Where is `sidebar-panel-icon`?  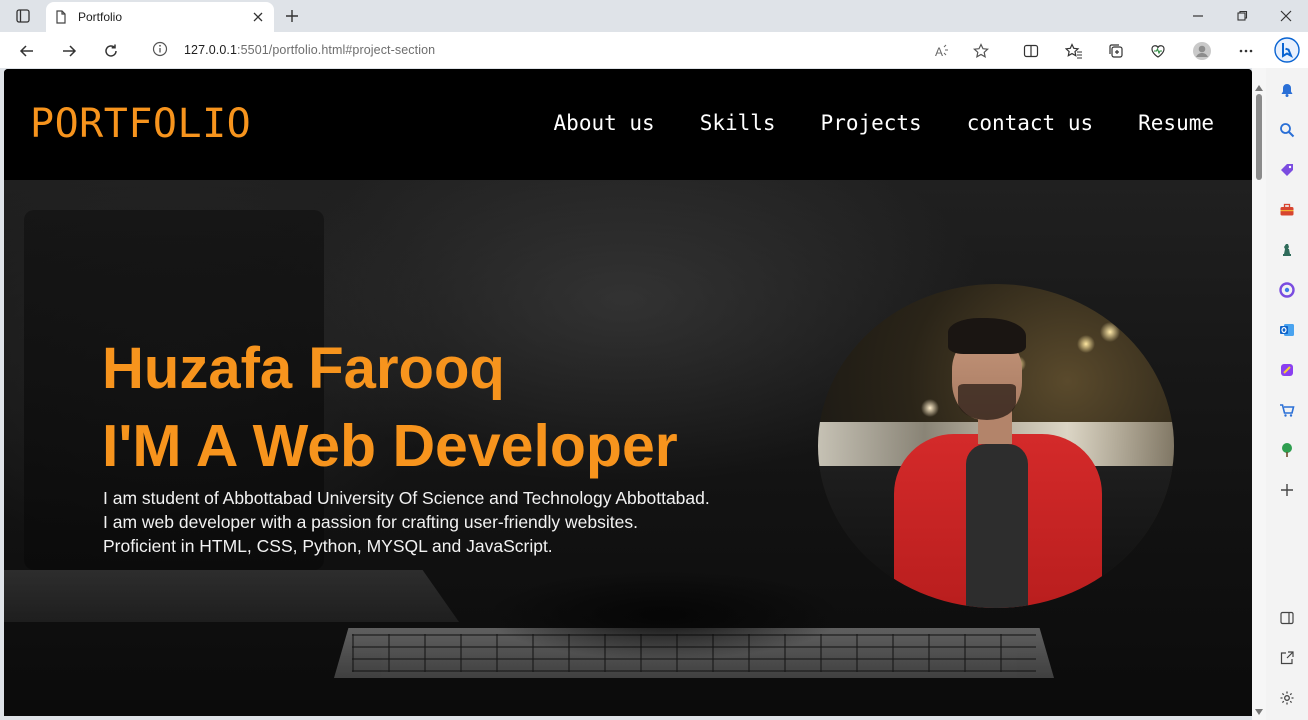 sidebar-panel-icon is located at coordinates (1287, 618).